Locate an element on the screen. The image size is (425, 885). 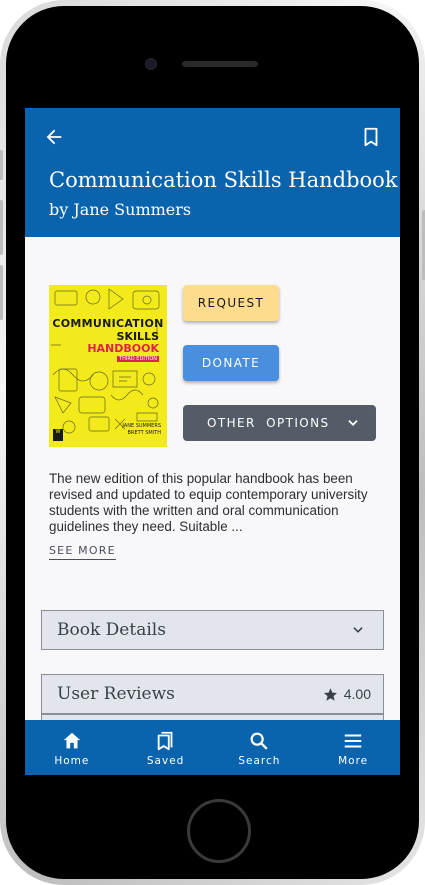
earpiece-speaker is located at coordinates (220, 64).